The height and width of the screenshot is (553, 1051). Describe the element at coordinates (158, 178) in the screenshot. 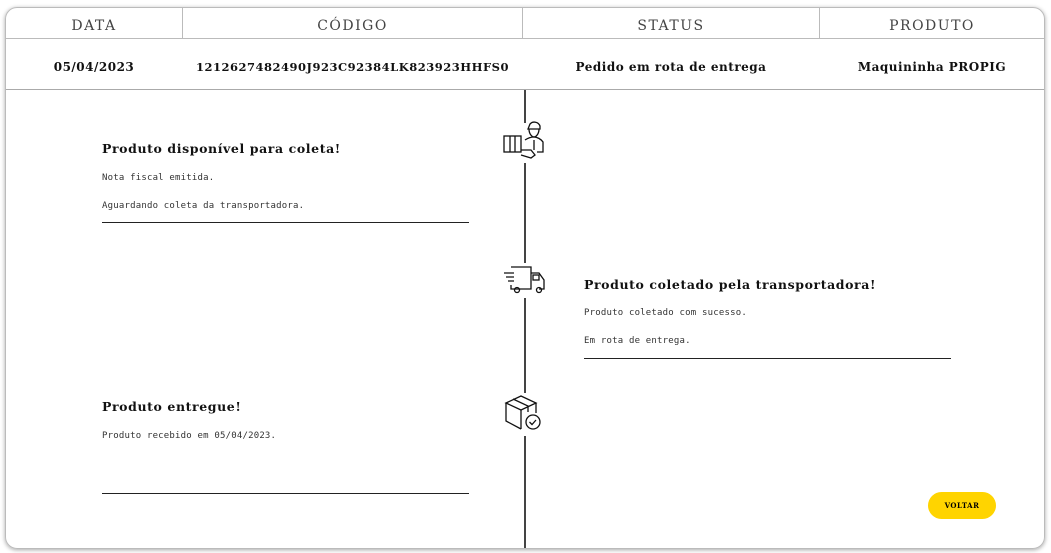

I see `step-text: Nota fiscal emitida.` at that location.